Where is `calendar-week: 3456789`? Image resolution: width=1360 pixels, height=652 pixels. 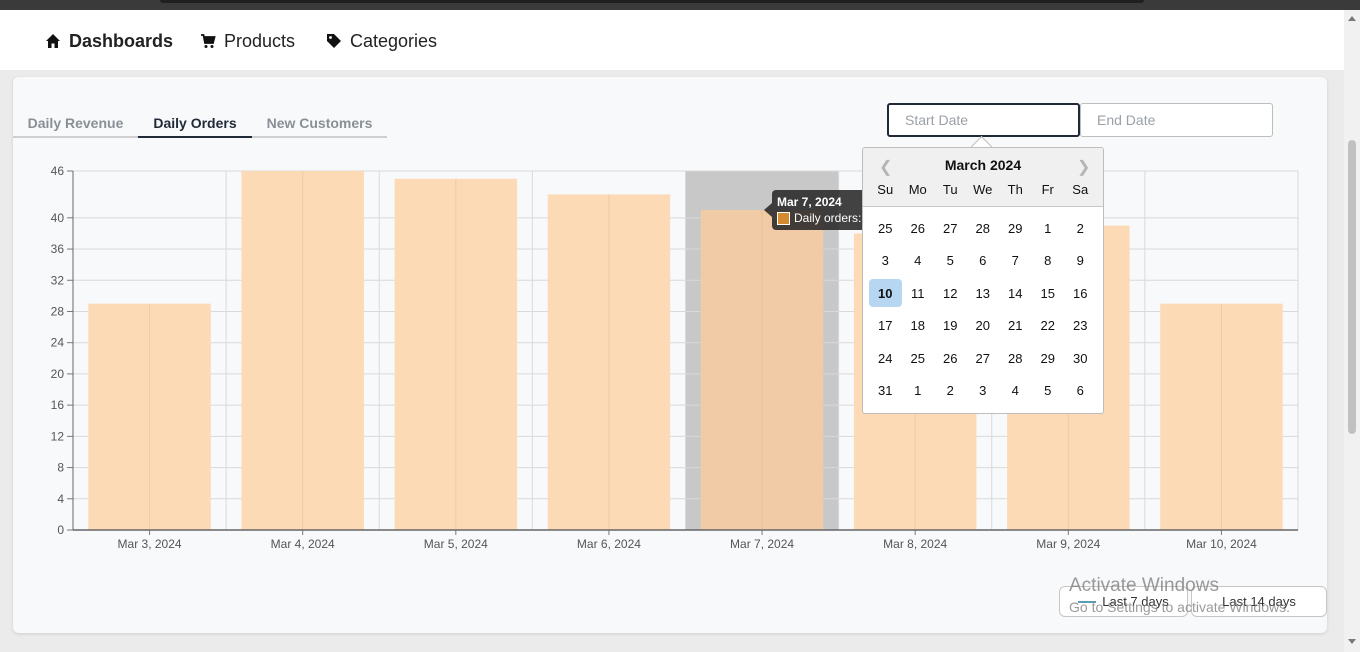 calendar-week: 3456789 is located at coordinates (983, 263).